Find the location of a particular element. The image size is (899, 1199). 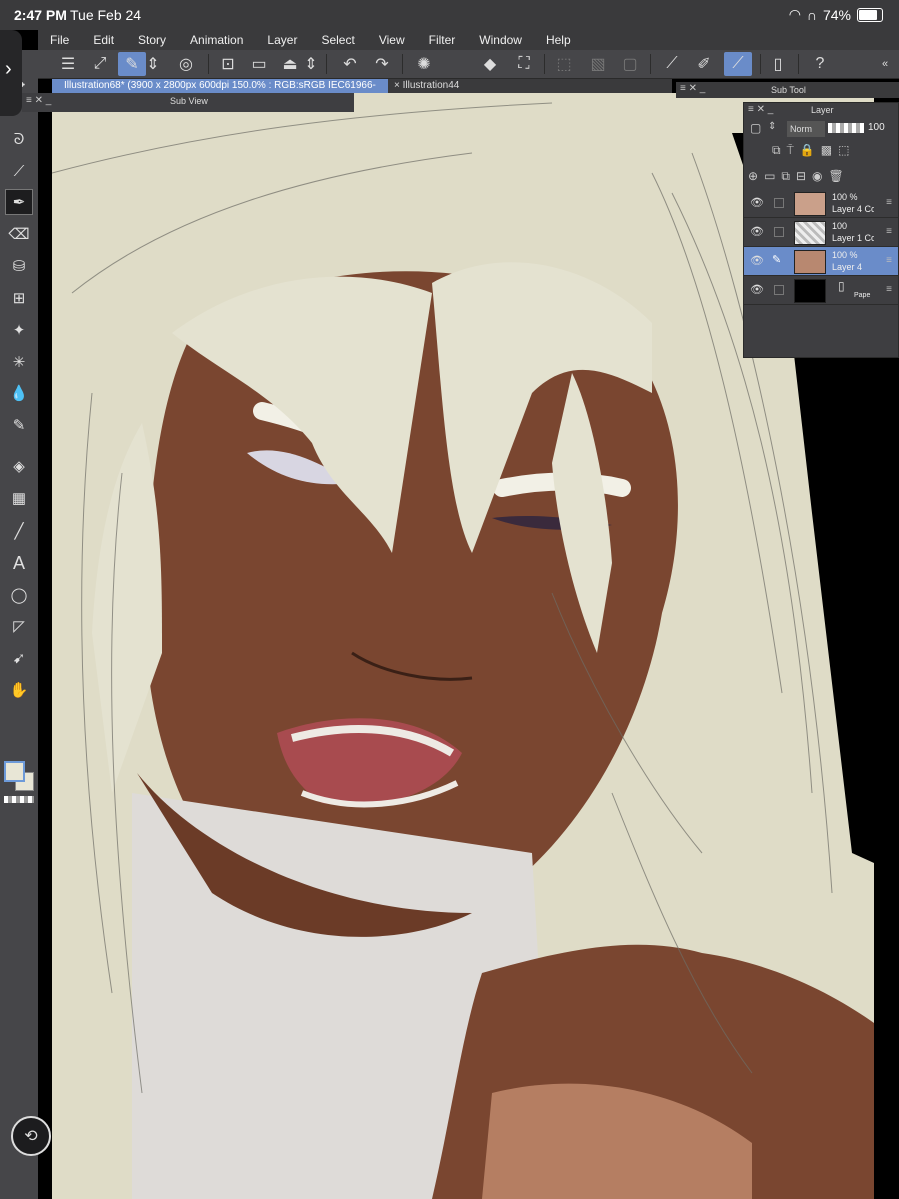

merge-icon: ⊟ is located at coordinates (801, 179).